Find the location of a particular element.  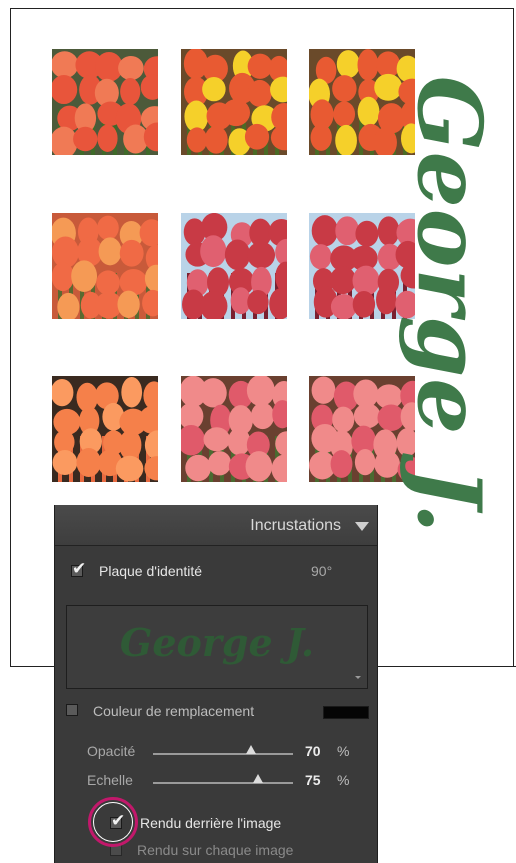

identity-plate-text: George J. is located at coordinates (449, 305).